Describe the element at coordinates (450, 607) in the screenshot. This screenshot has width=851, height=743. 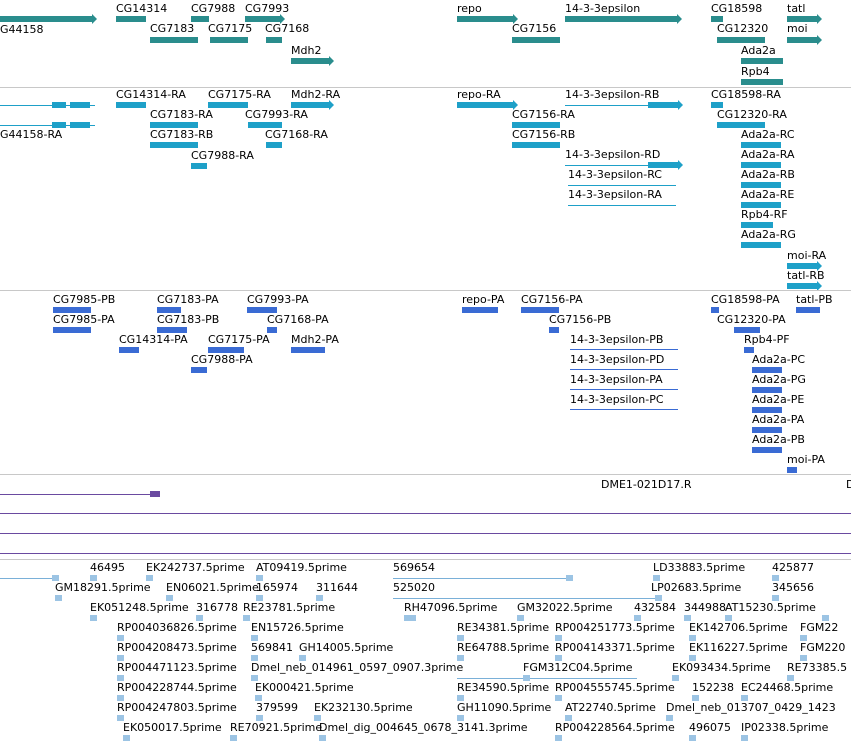
I see `est-label: RH47096.5prime` at that location.